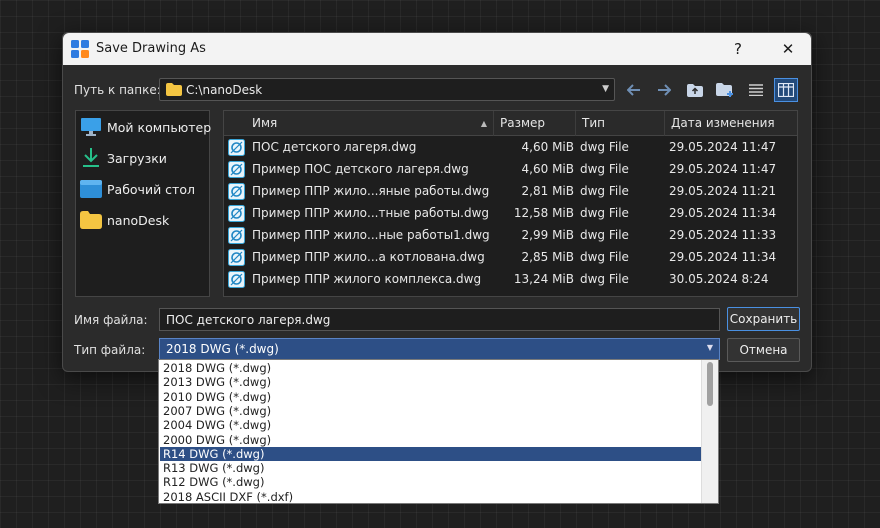  I want to click on file-date: 29.05.2024 11:33, so click(723, 235).